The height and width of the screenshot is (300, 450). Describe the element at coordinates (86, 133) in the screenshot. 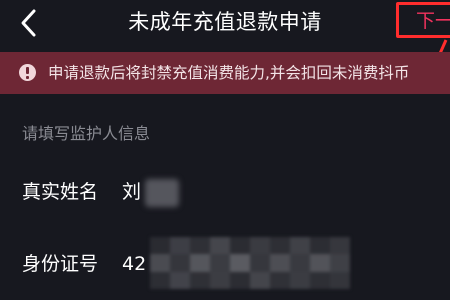

I see `section-title: 请填写监护人信息` at that location.